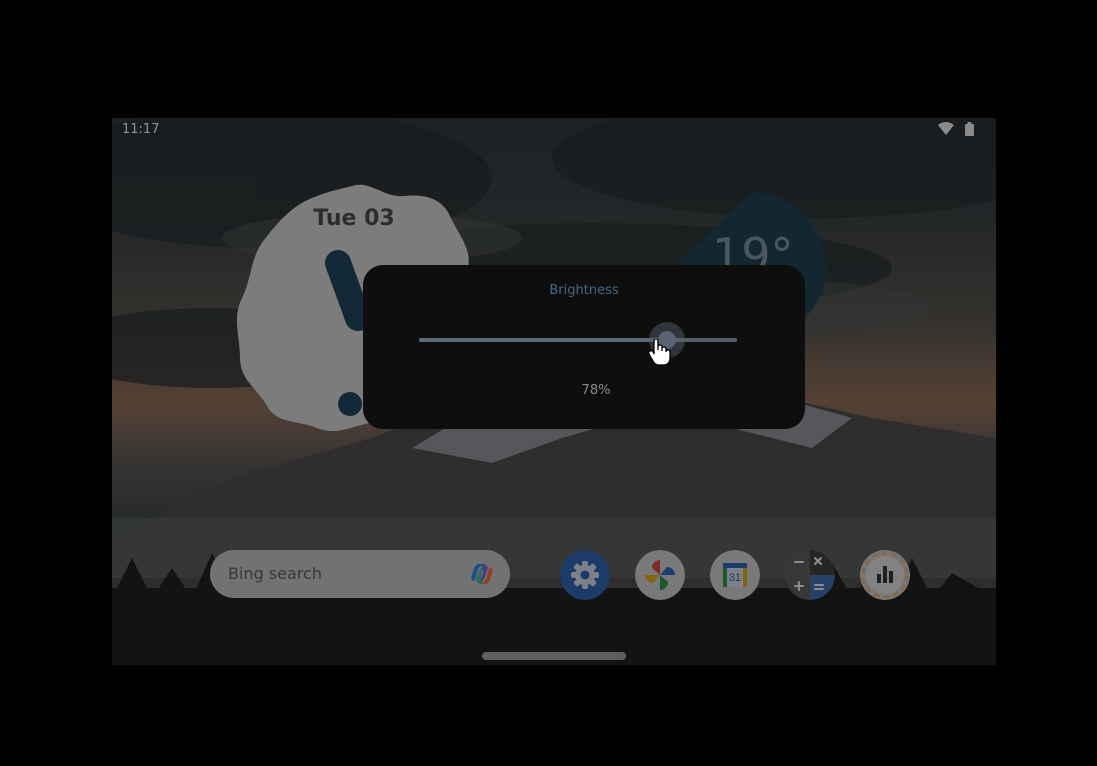 This screenshot has height=766, width=1097. What do you see at coordinates (543, 340) in the screenshot?
I see `brightness-slider-fill` at bounding box center [543, 340].